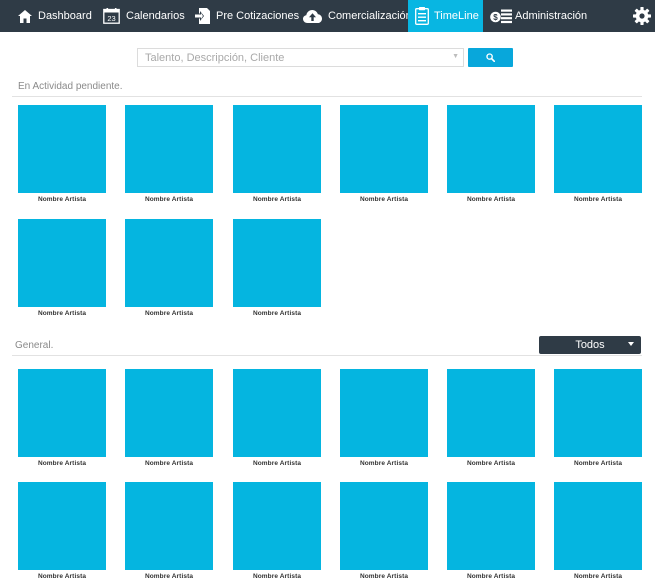 The height and width of the screenshot is (582, 655). I want to click on nav-label-calendarios: Calendarios, so click(155, 16).